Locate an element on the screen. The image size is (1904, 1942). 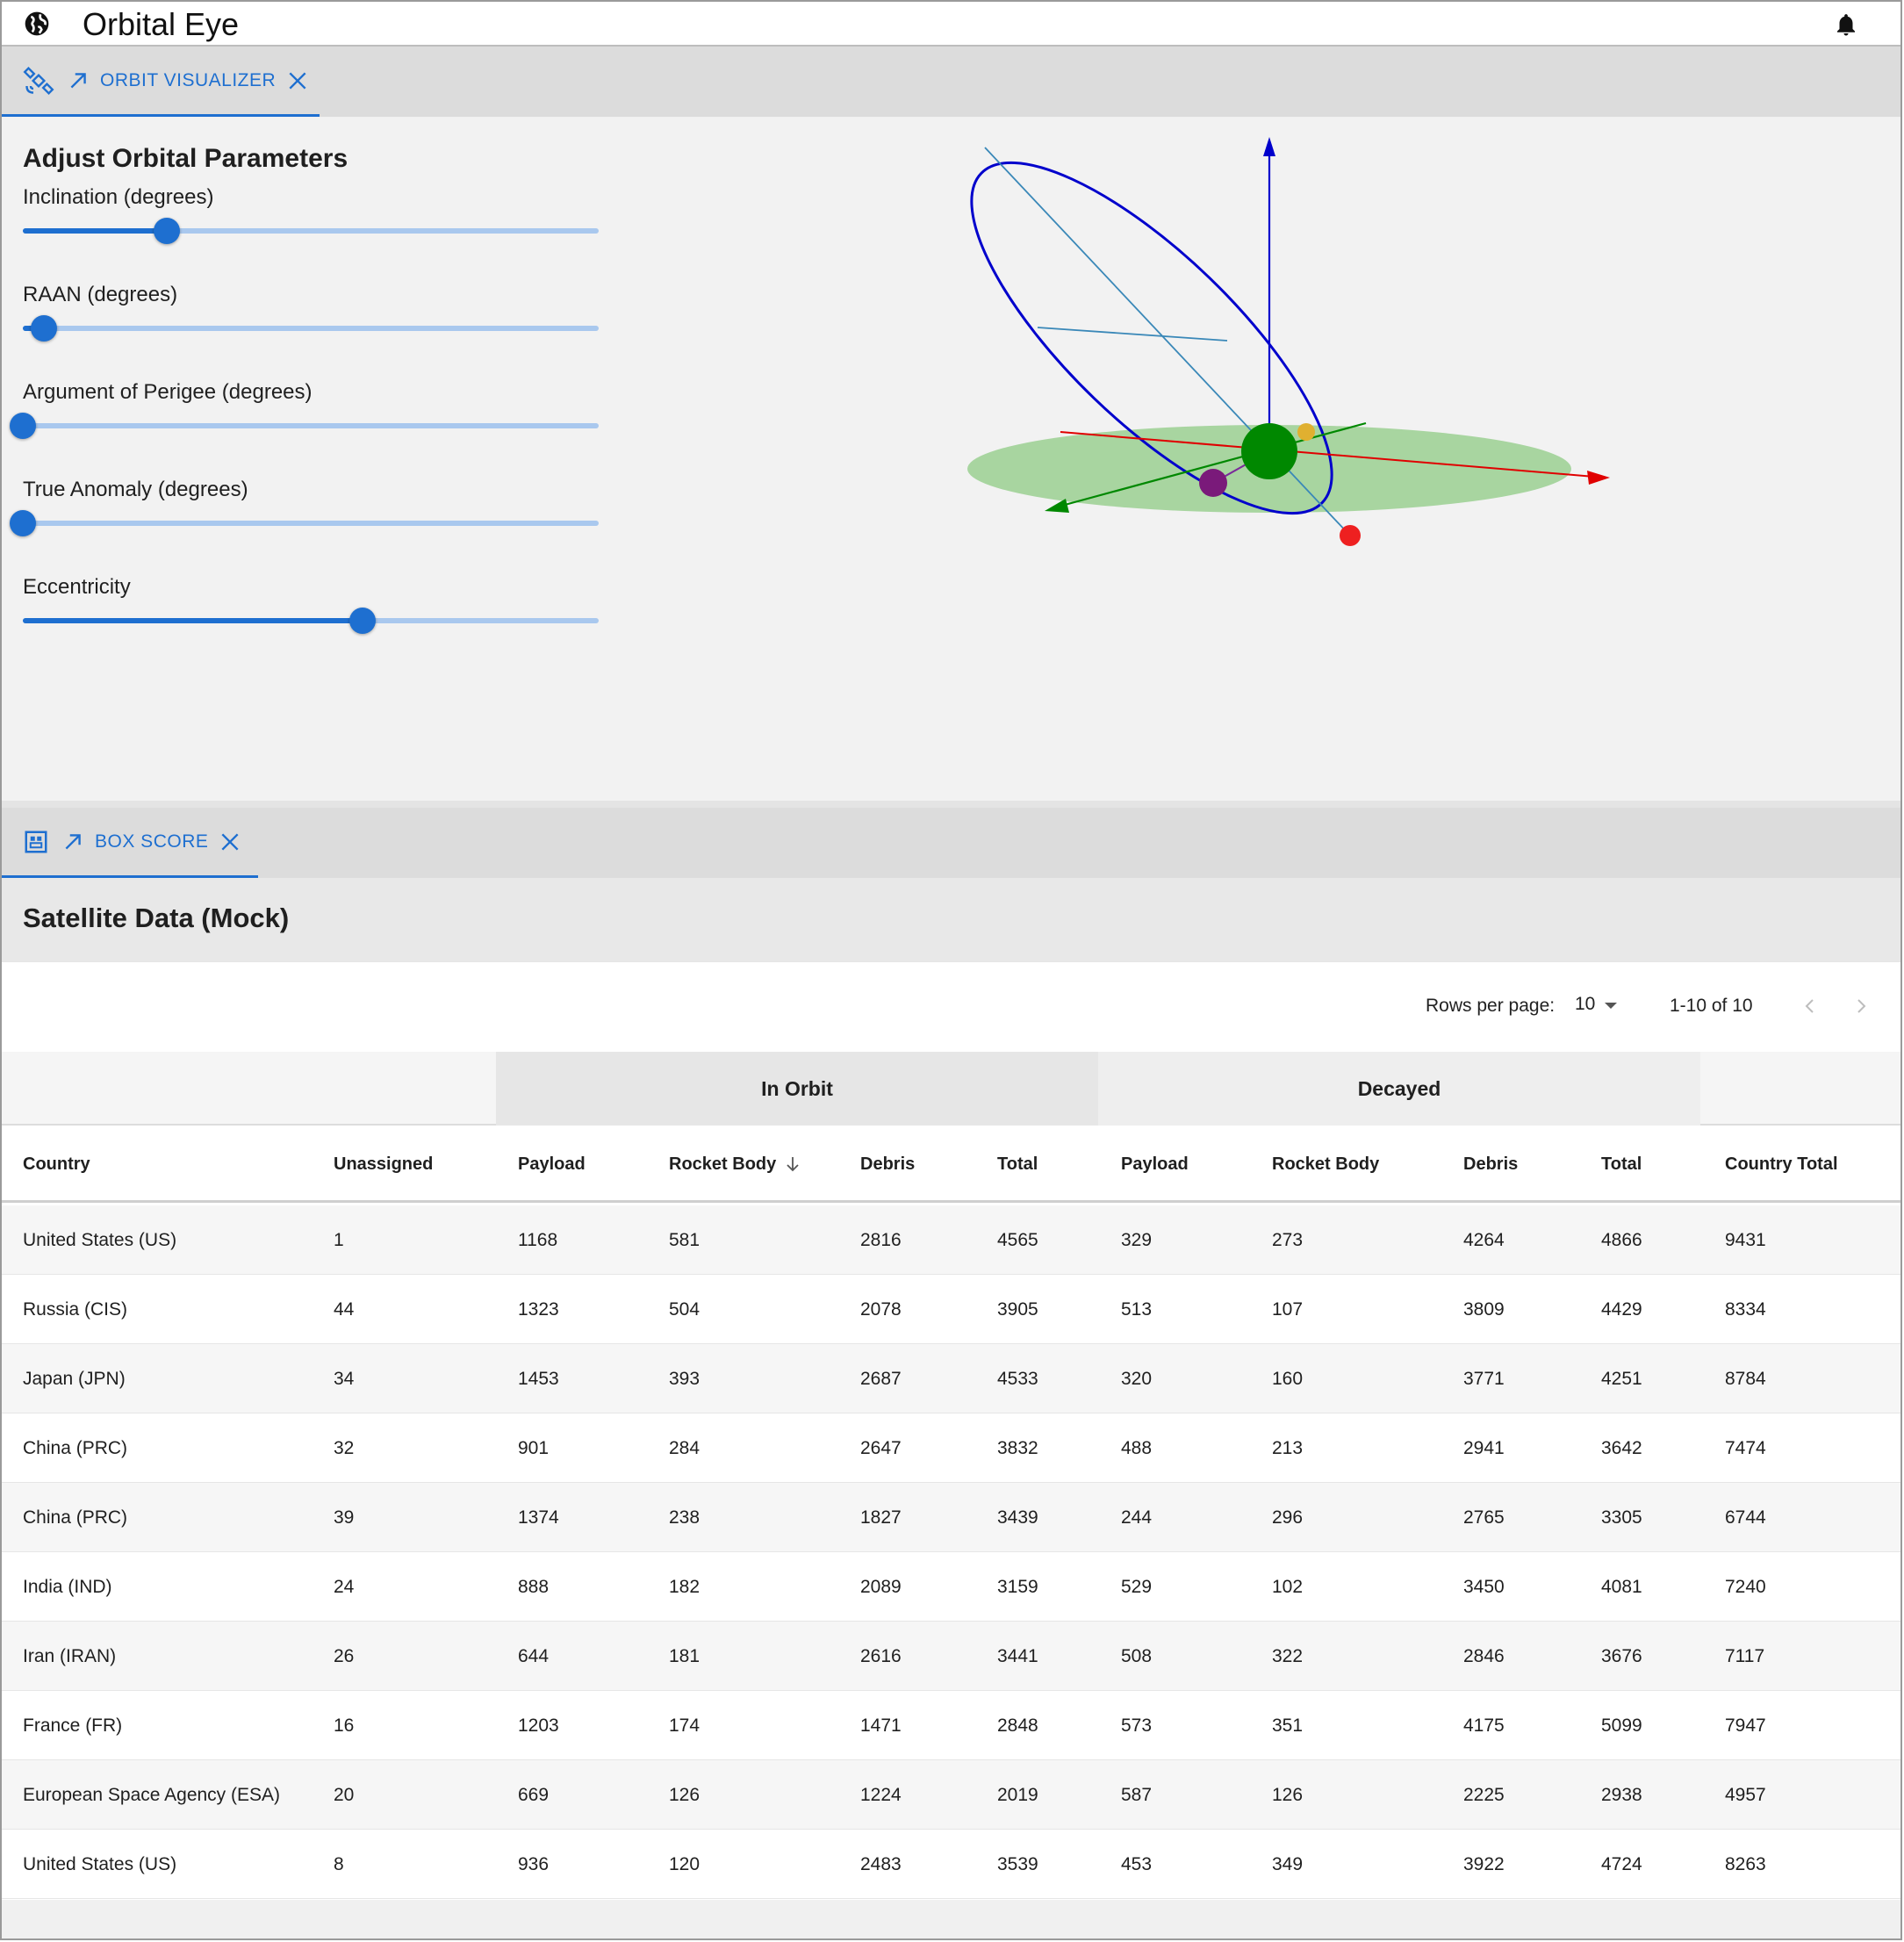
column-header-payload: Payload is located at coordinates (552, 1164).